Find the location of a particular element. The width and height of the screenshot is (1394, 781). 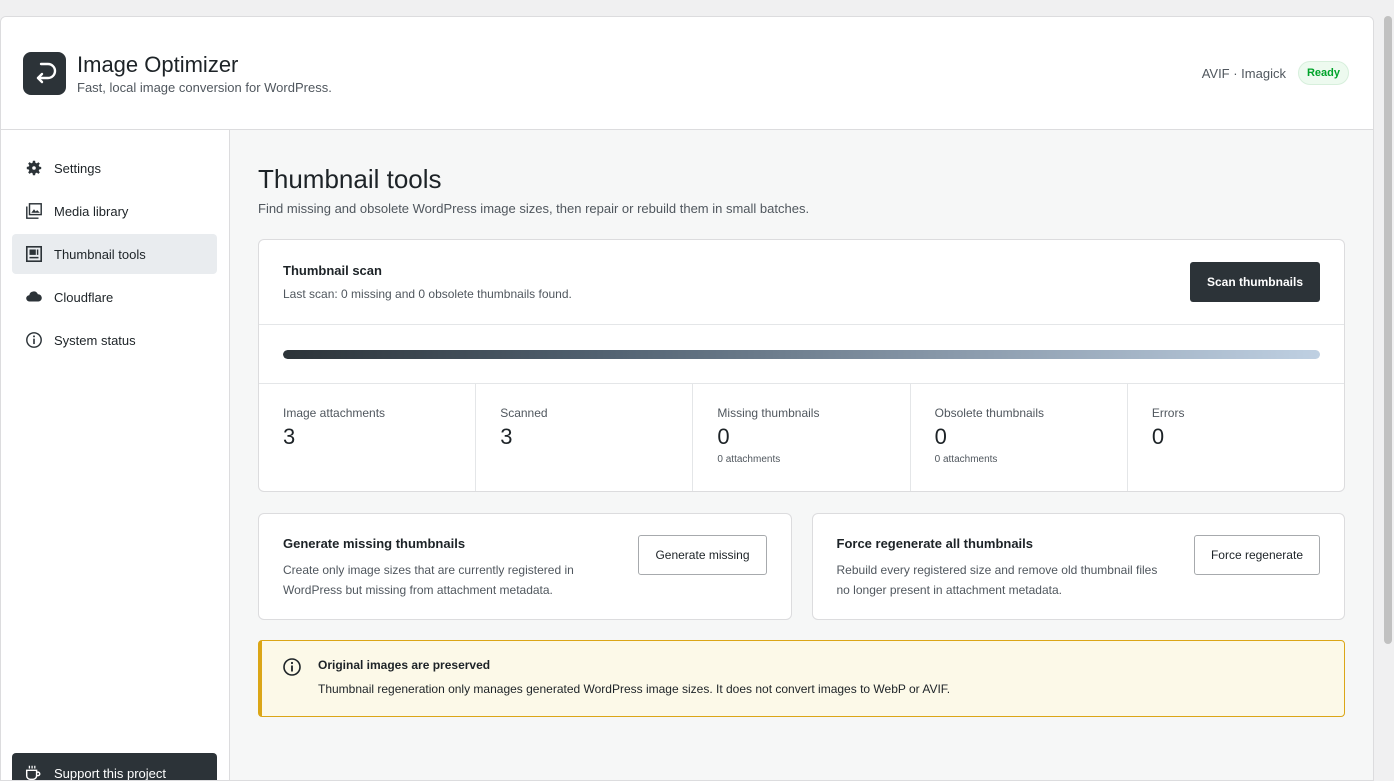

force-regenerate-title: Force regenerate all thumbnails is located at coordinates (935, 543).